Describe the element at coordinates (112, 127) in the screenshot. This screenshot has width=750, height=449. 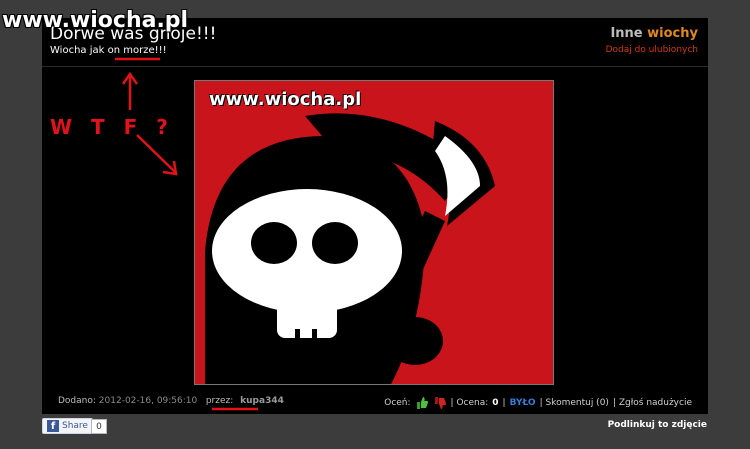
I see `wtf-annotation: W T F ?` at that location.